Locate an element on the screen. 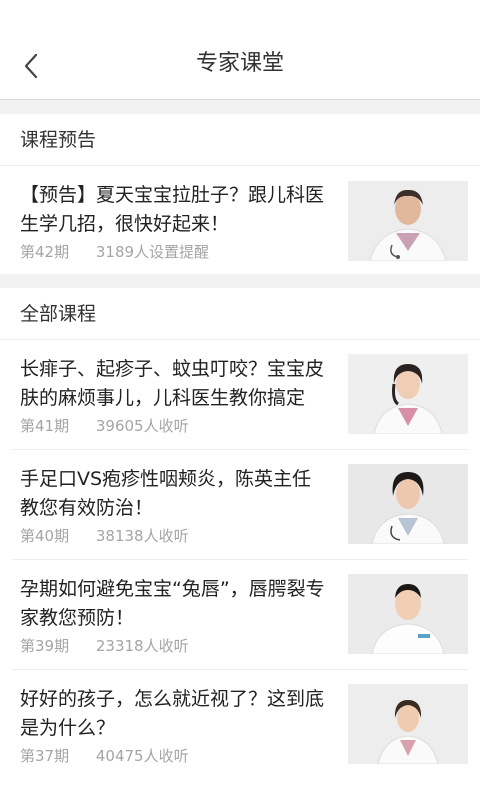 The width and height of the screenshot is (480, 800). course-count: 3189人设置提醒 is located at coordinates (152, 252).